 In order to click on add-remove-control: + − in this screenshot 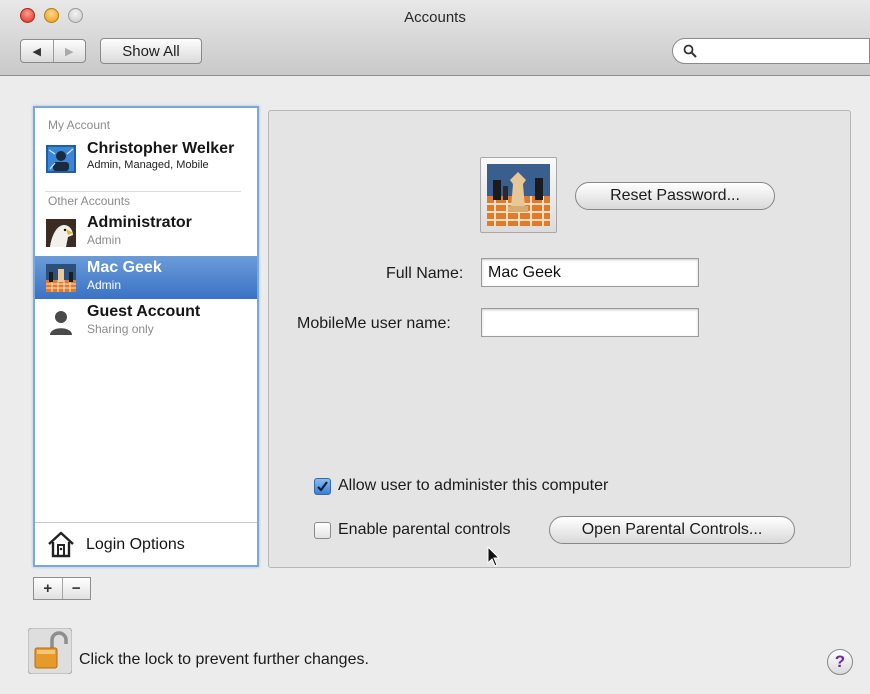, I will do `click(62, 588)`.